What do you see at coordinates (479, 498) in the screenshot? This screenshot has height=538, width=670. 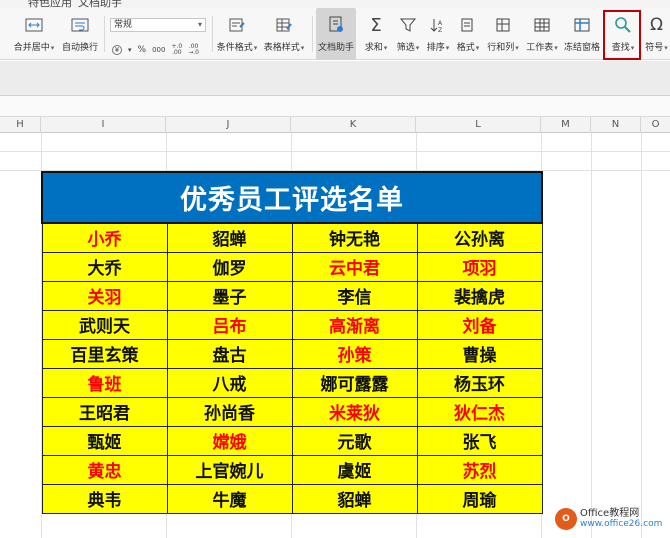 I see `name-cell: 周瑜` at bounding box center [479, 498].